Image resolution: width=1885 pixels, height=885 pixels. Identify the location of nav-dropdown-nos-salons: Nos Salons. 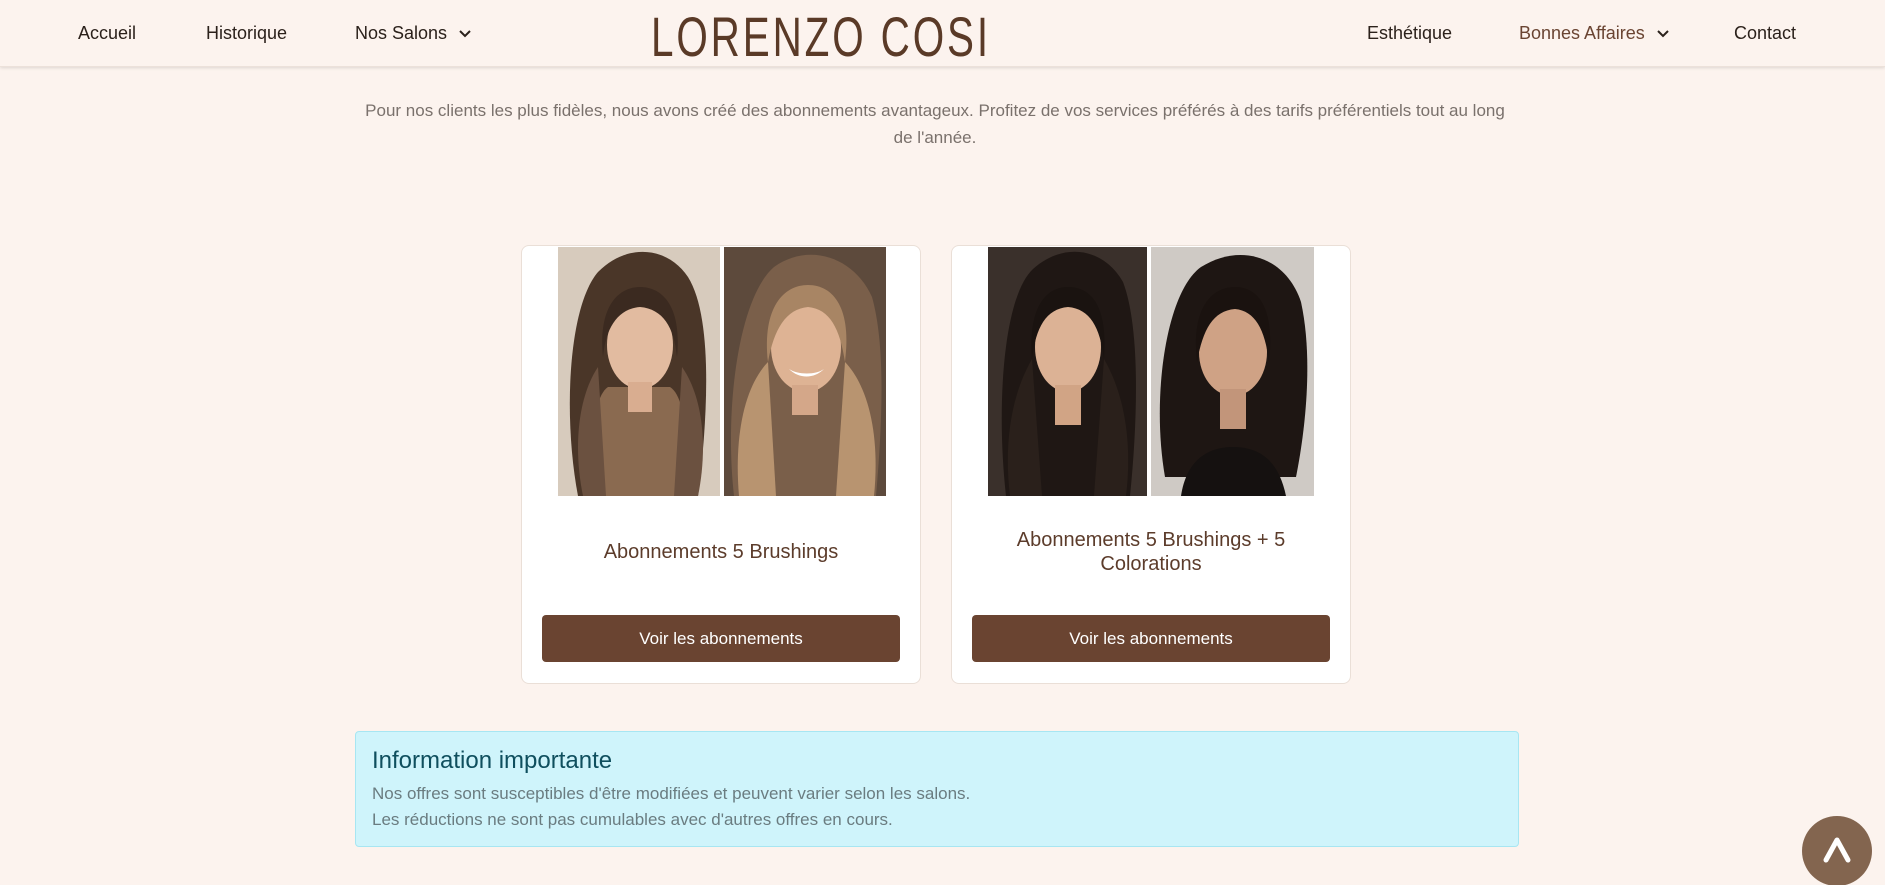
(413, 33).